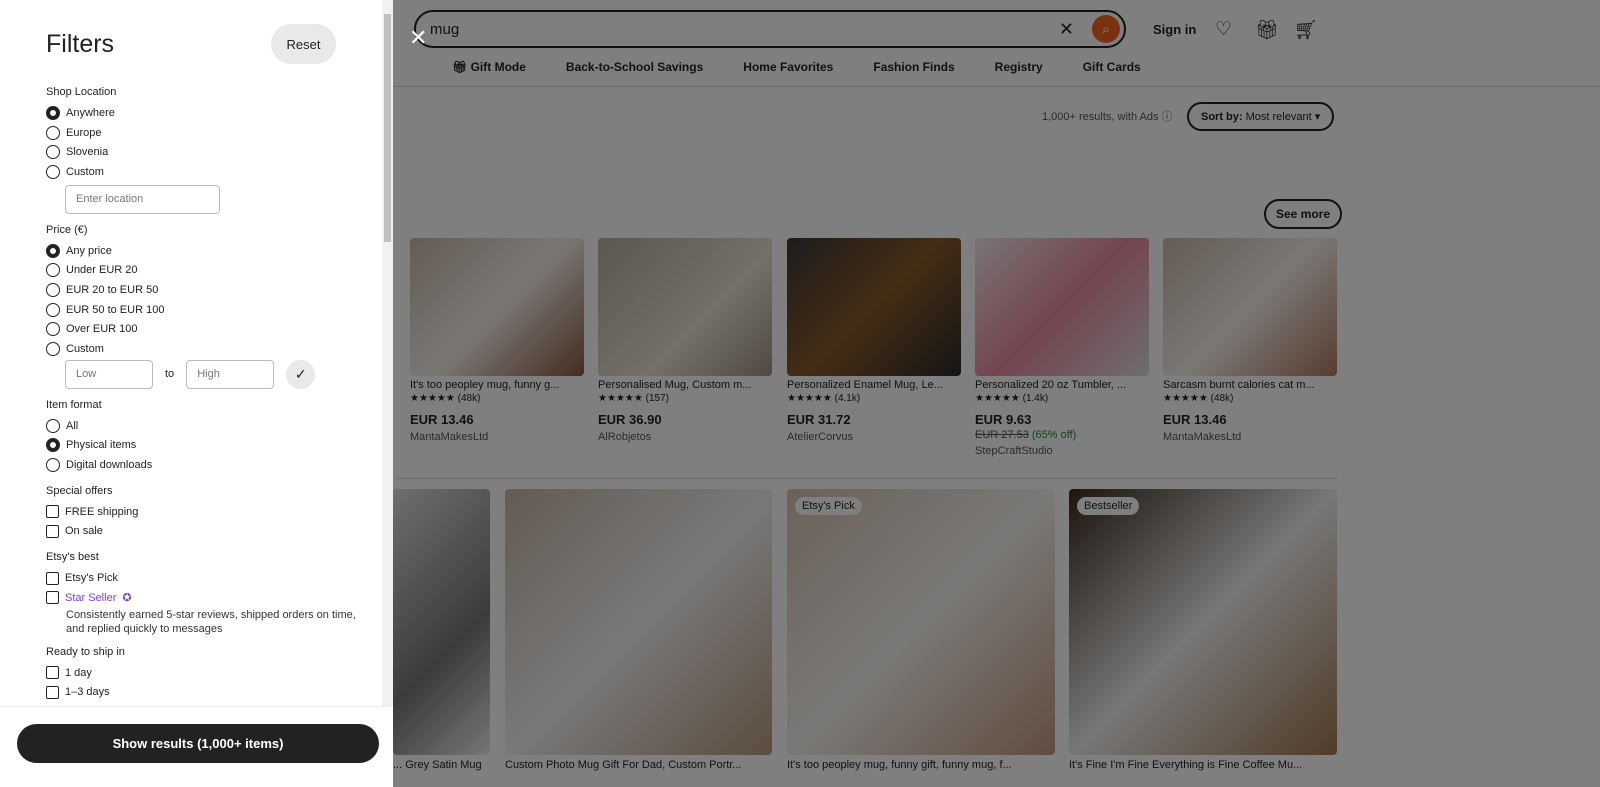 This screenshot has width=1600, height=787. Describe the element at coordinates (211, 172) in the screenshot. I see `radio-custom-location: Custom` at that location.